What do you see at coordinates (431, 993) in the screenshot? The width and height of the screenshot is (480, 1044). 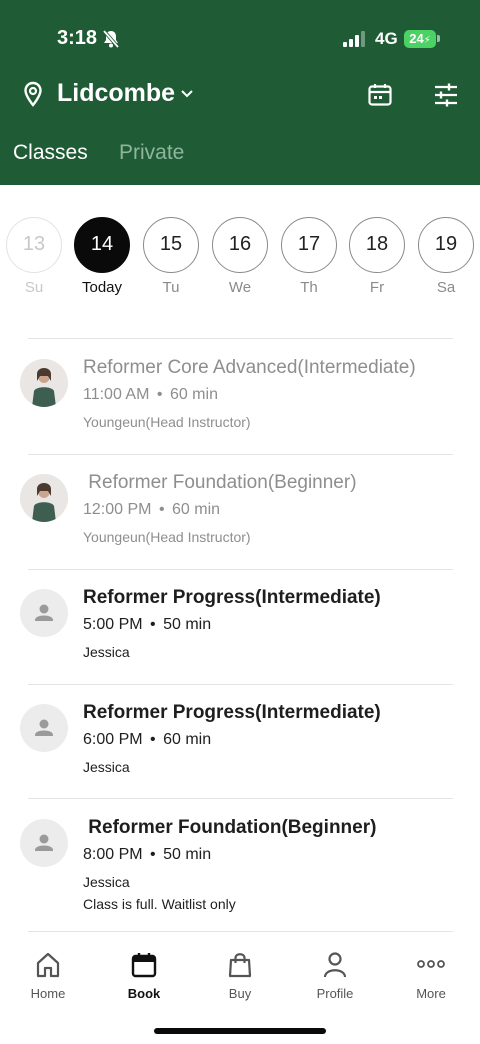 I see `nav-label: More` at bounding box center [431, 993].